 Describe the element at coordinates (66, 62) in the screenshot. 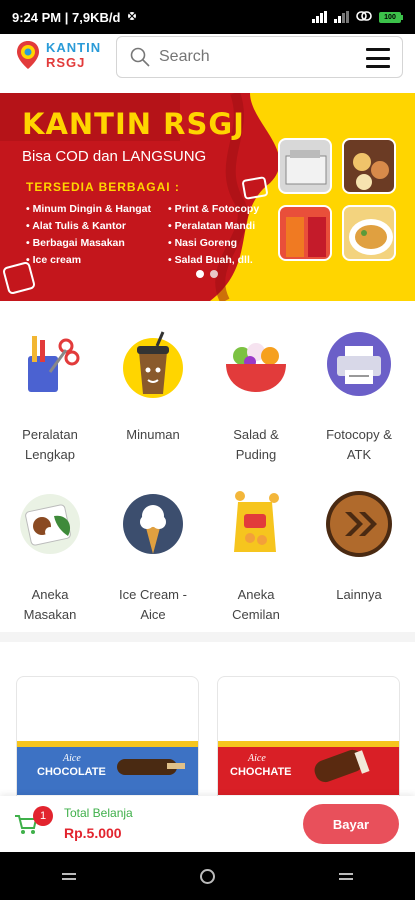

I see `logo-line2: RSGJ` at that location.